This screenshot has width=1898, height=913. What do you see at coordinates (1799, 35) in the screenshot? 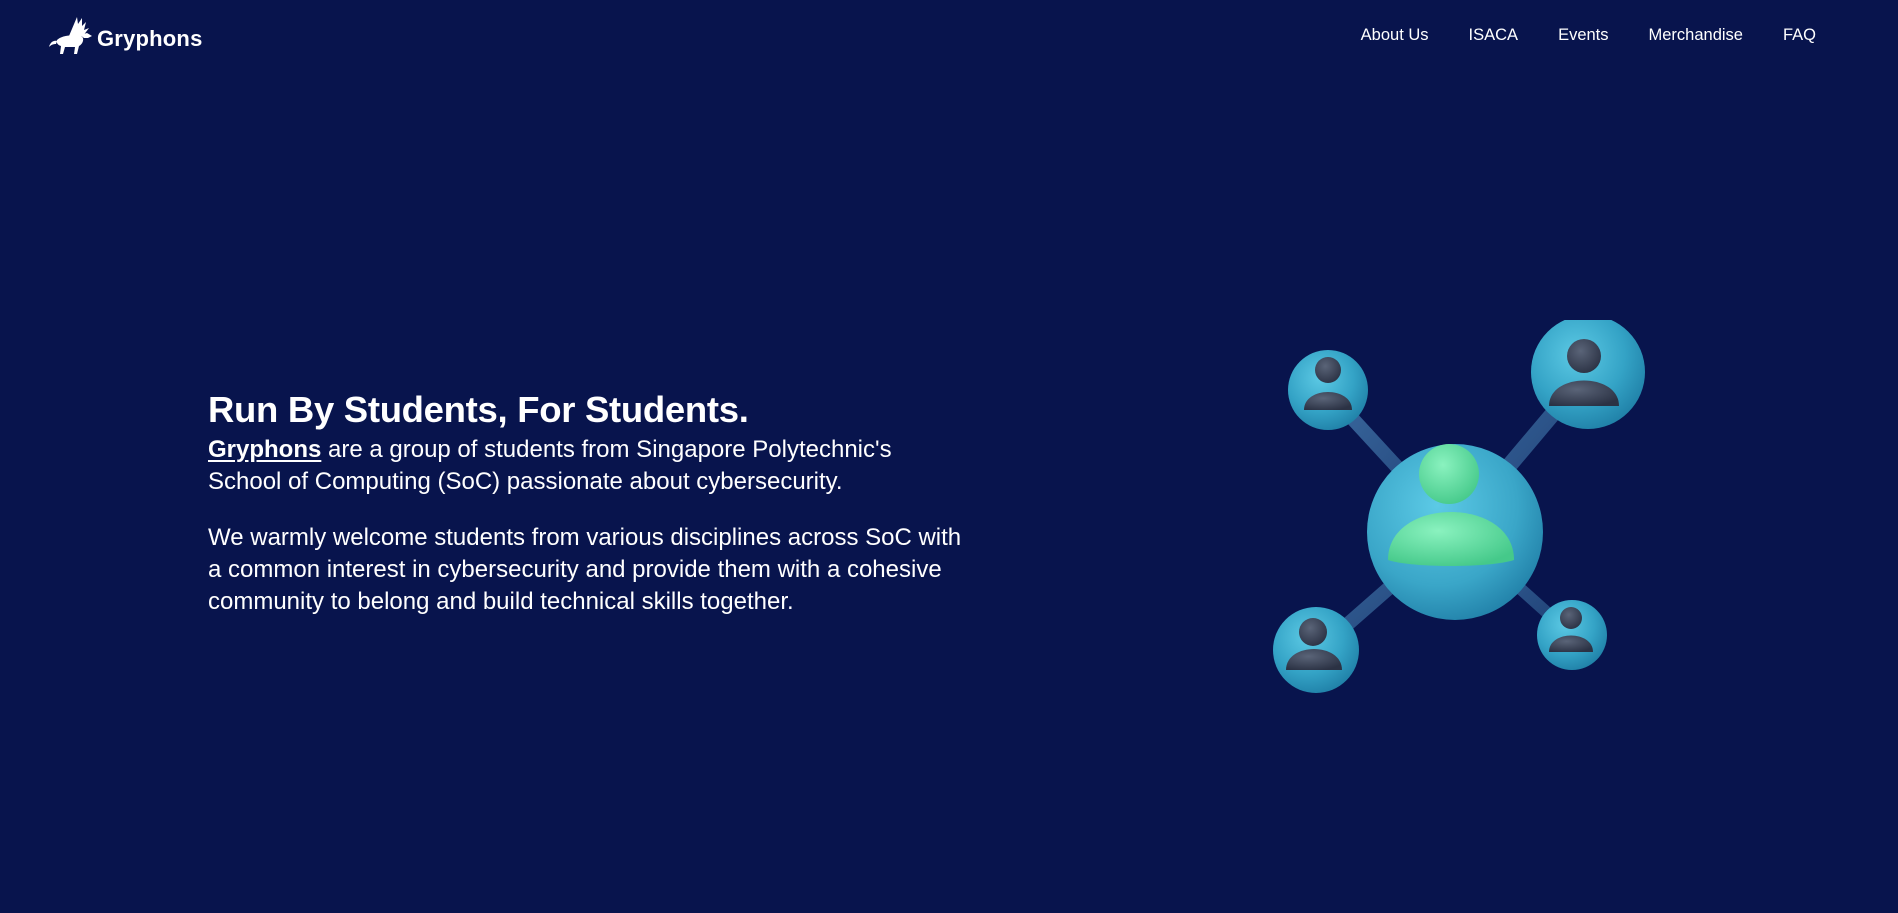
I see `nav-faq: FAQ` at bounding box center [1799, 35].